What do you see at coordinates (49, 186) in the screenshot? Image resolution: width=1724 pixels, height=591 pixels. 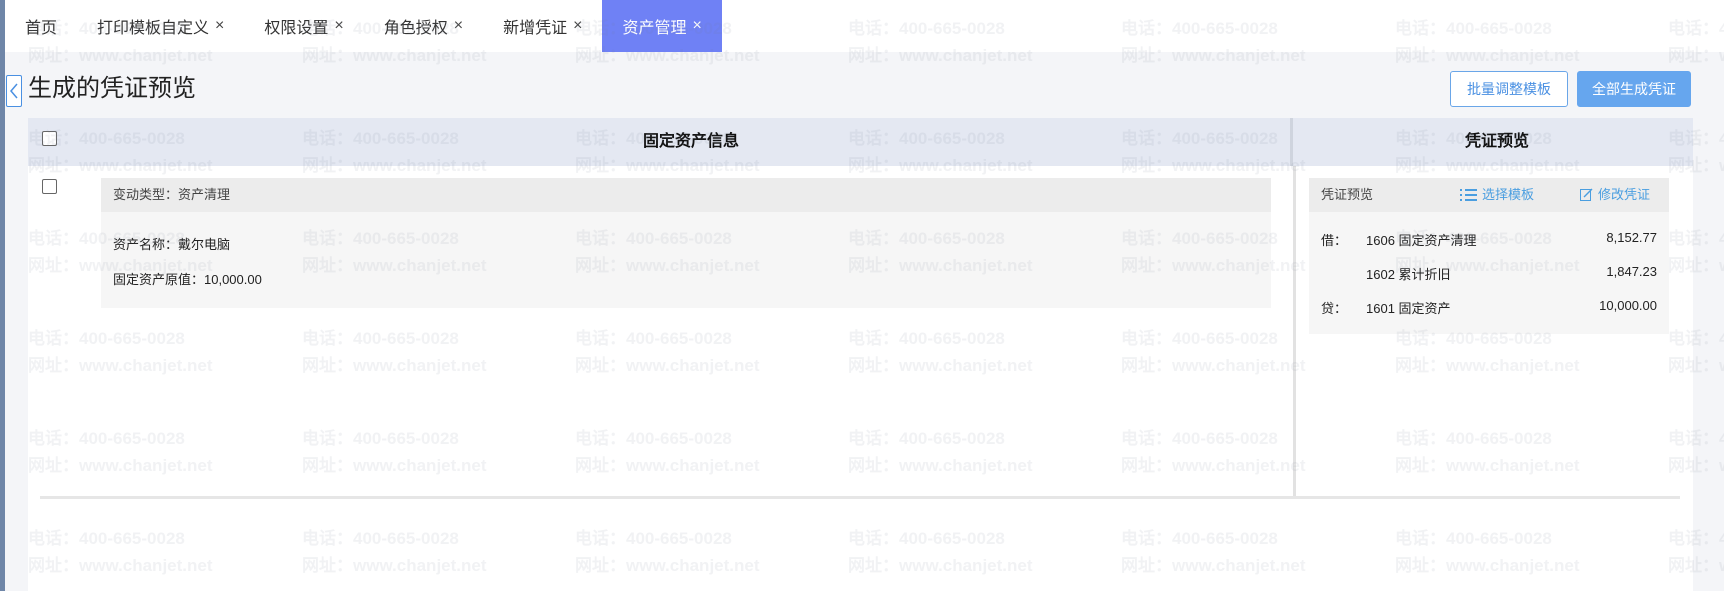 I see `row-checkbox` at bounding box center [49, 186].